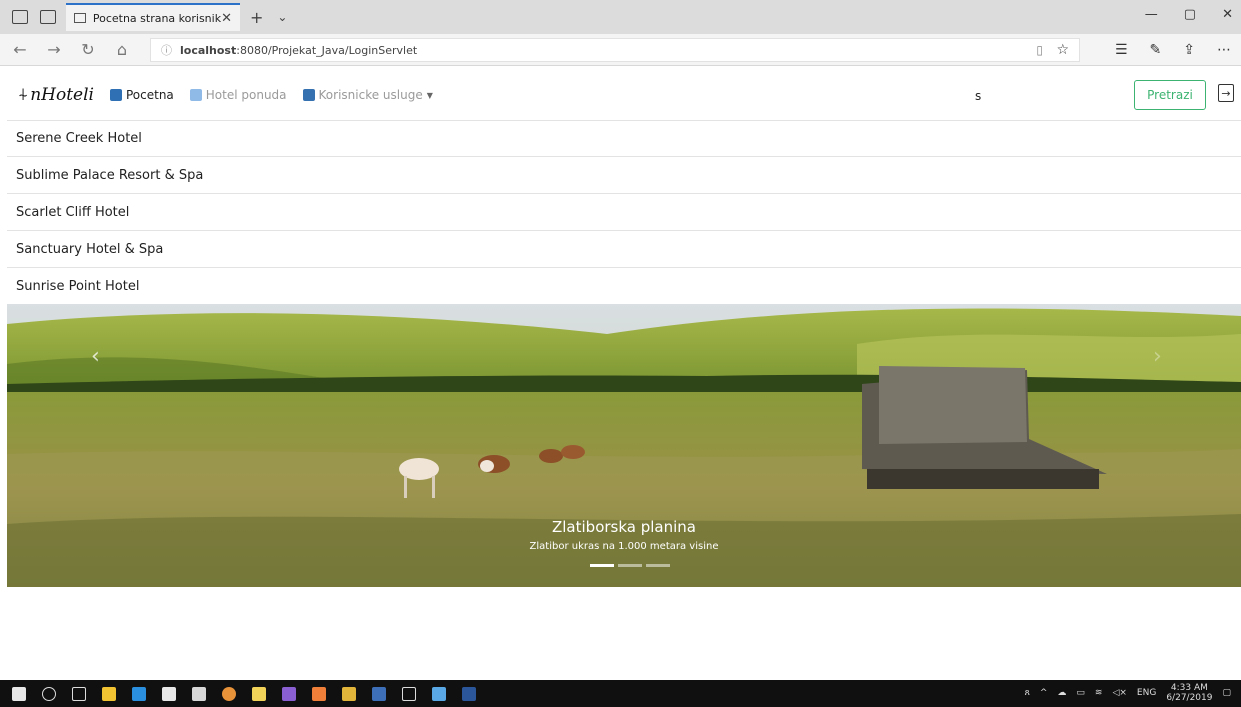  Describe the element at coordinates (1189, 688) in the screenshot. I see `clock-time: 4:33 AM` at that location.